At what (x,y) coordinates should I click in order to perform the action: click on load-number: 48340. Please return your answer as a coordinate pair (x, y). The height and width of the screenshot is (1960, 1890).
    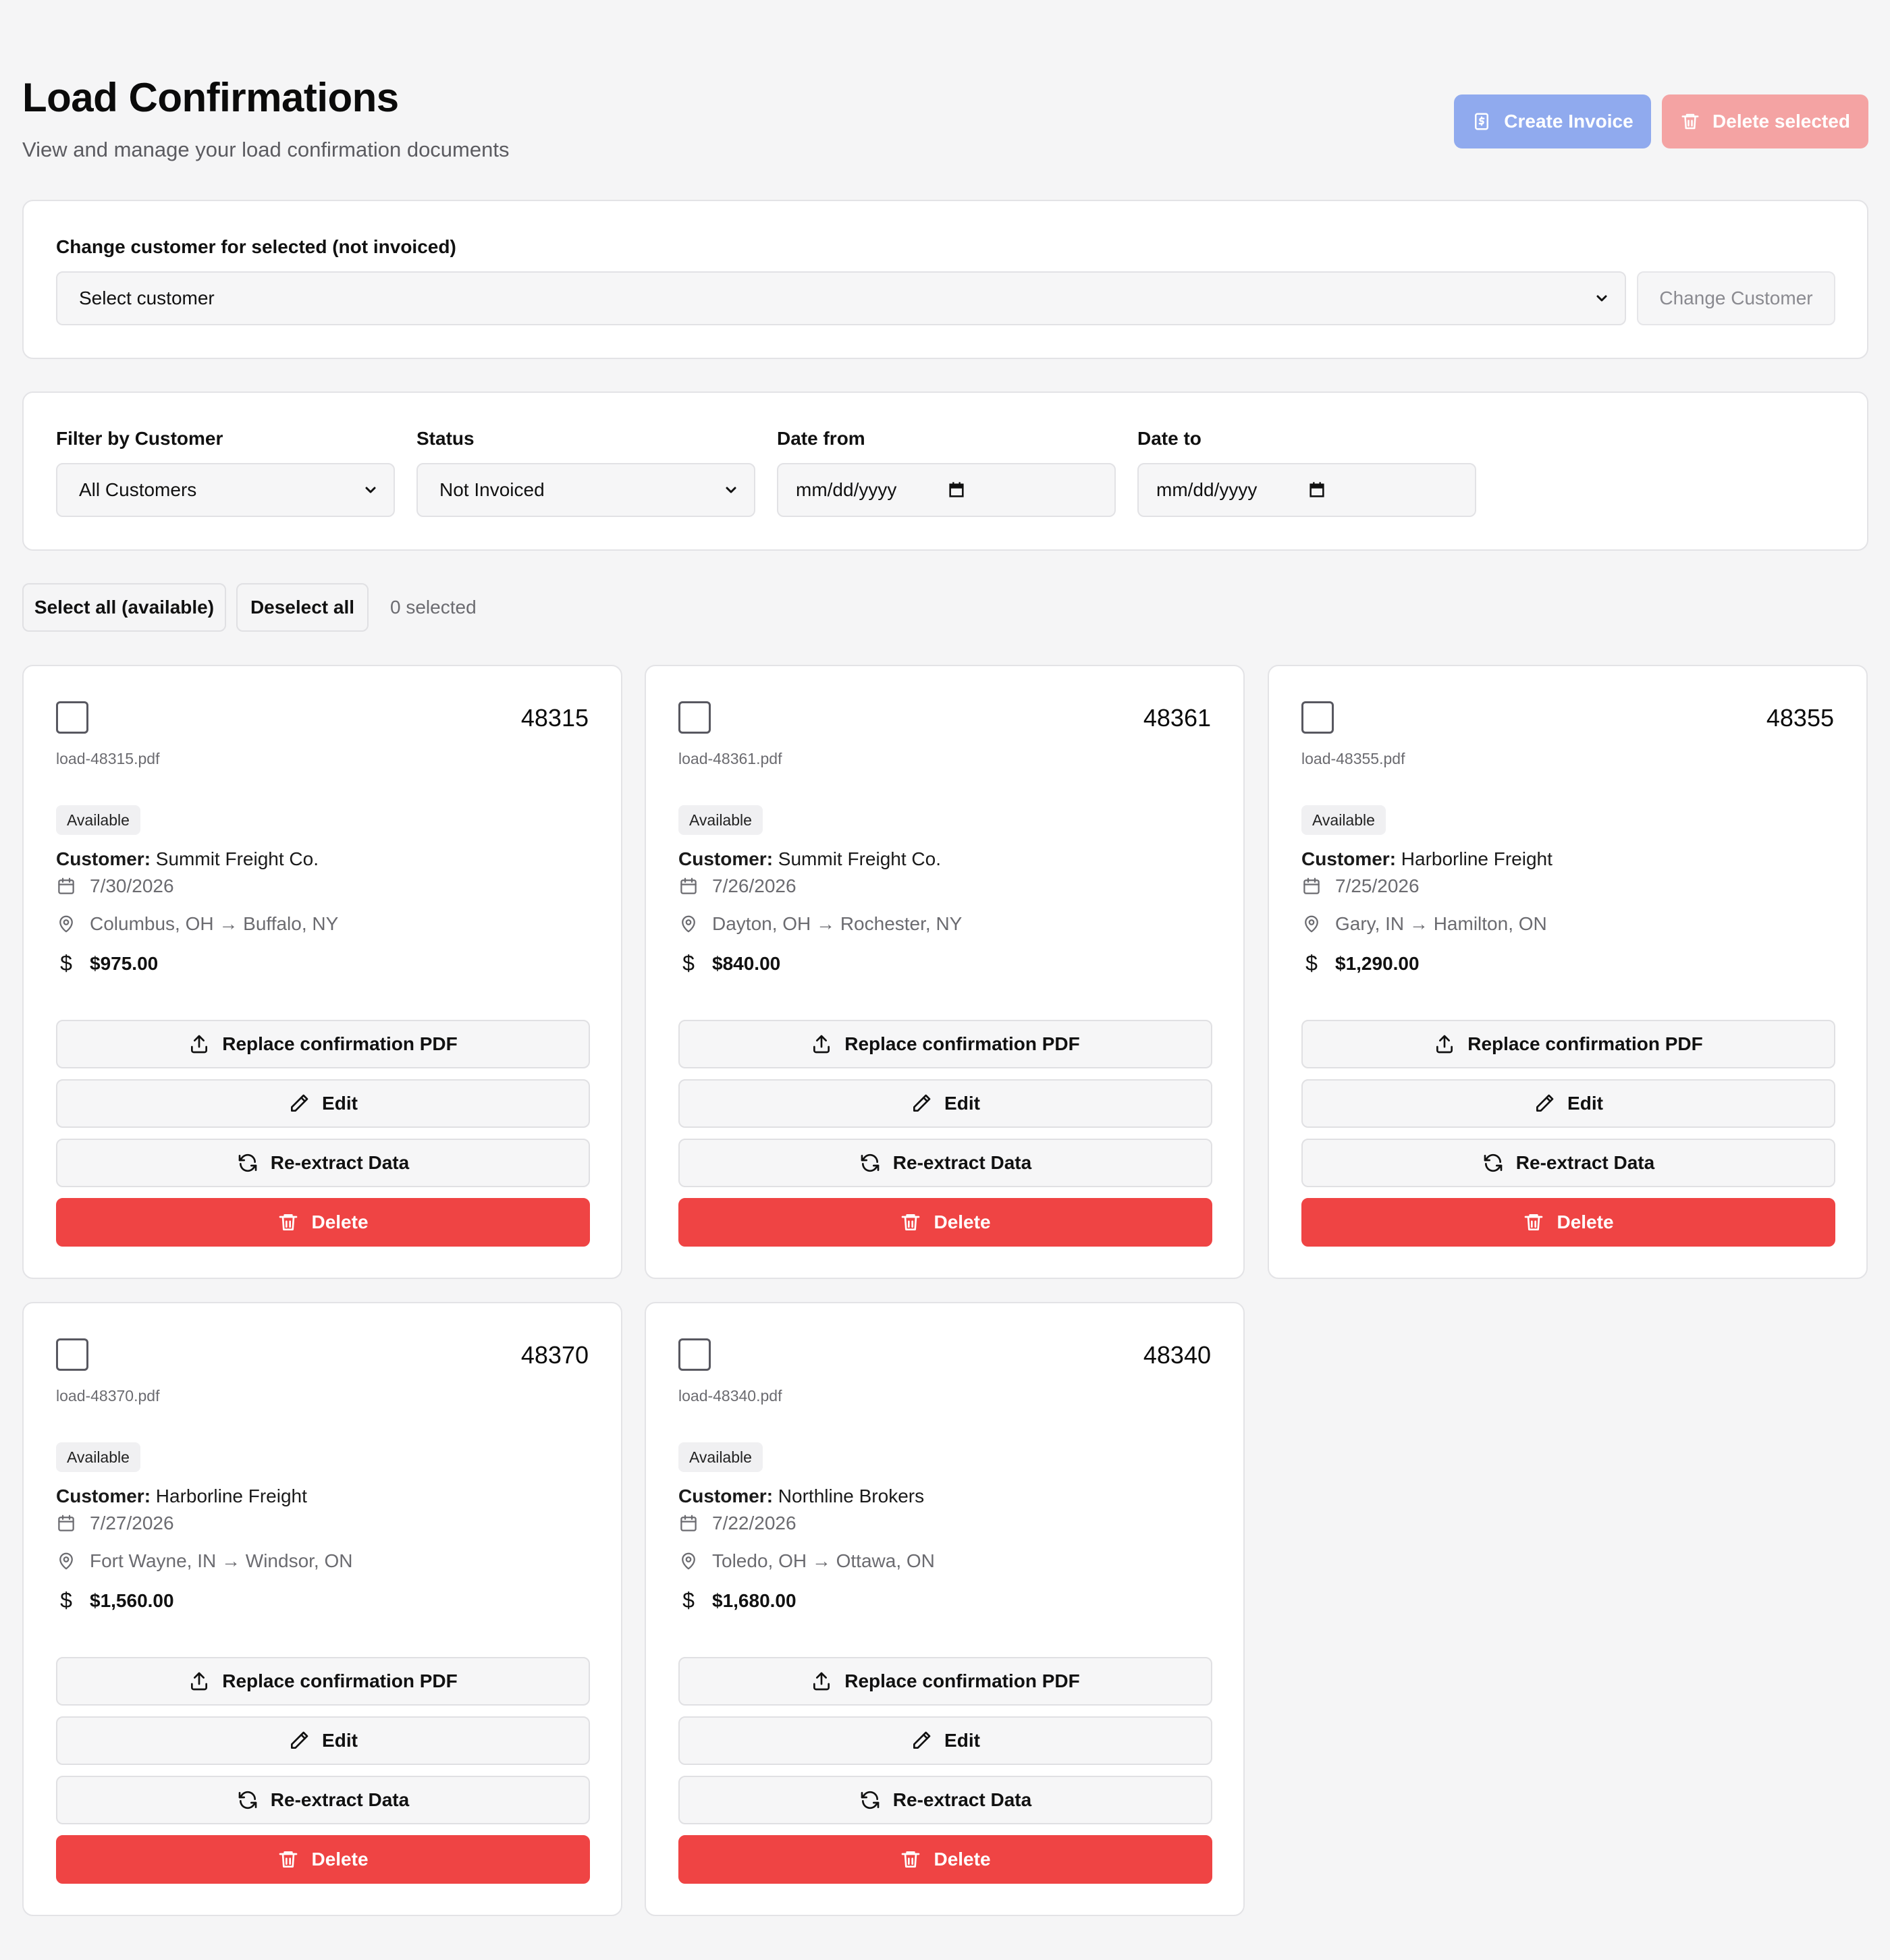
    Looking at the image, I should click on (1177, 1355).